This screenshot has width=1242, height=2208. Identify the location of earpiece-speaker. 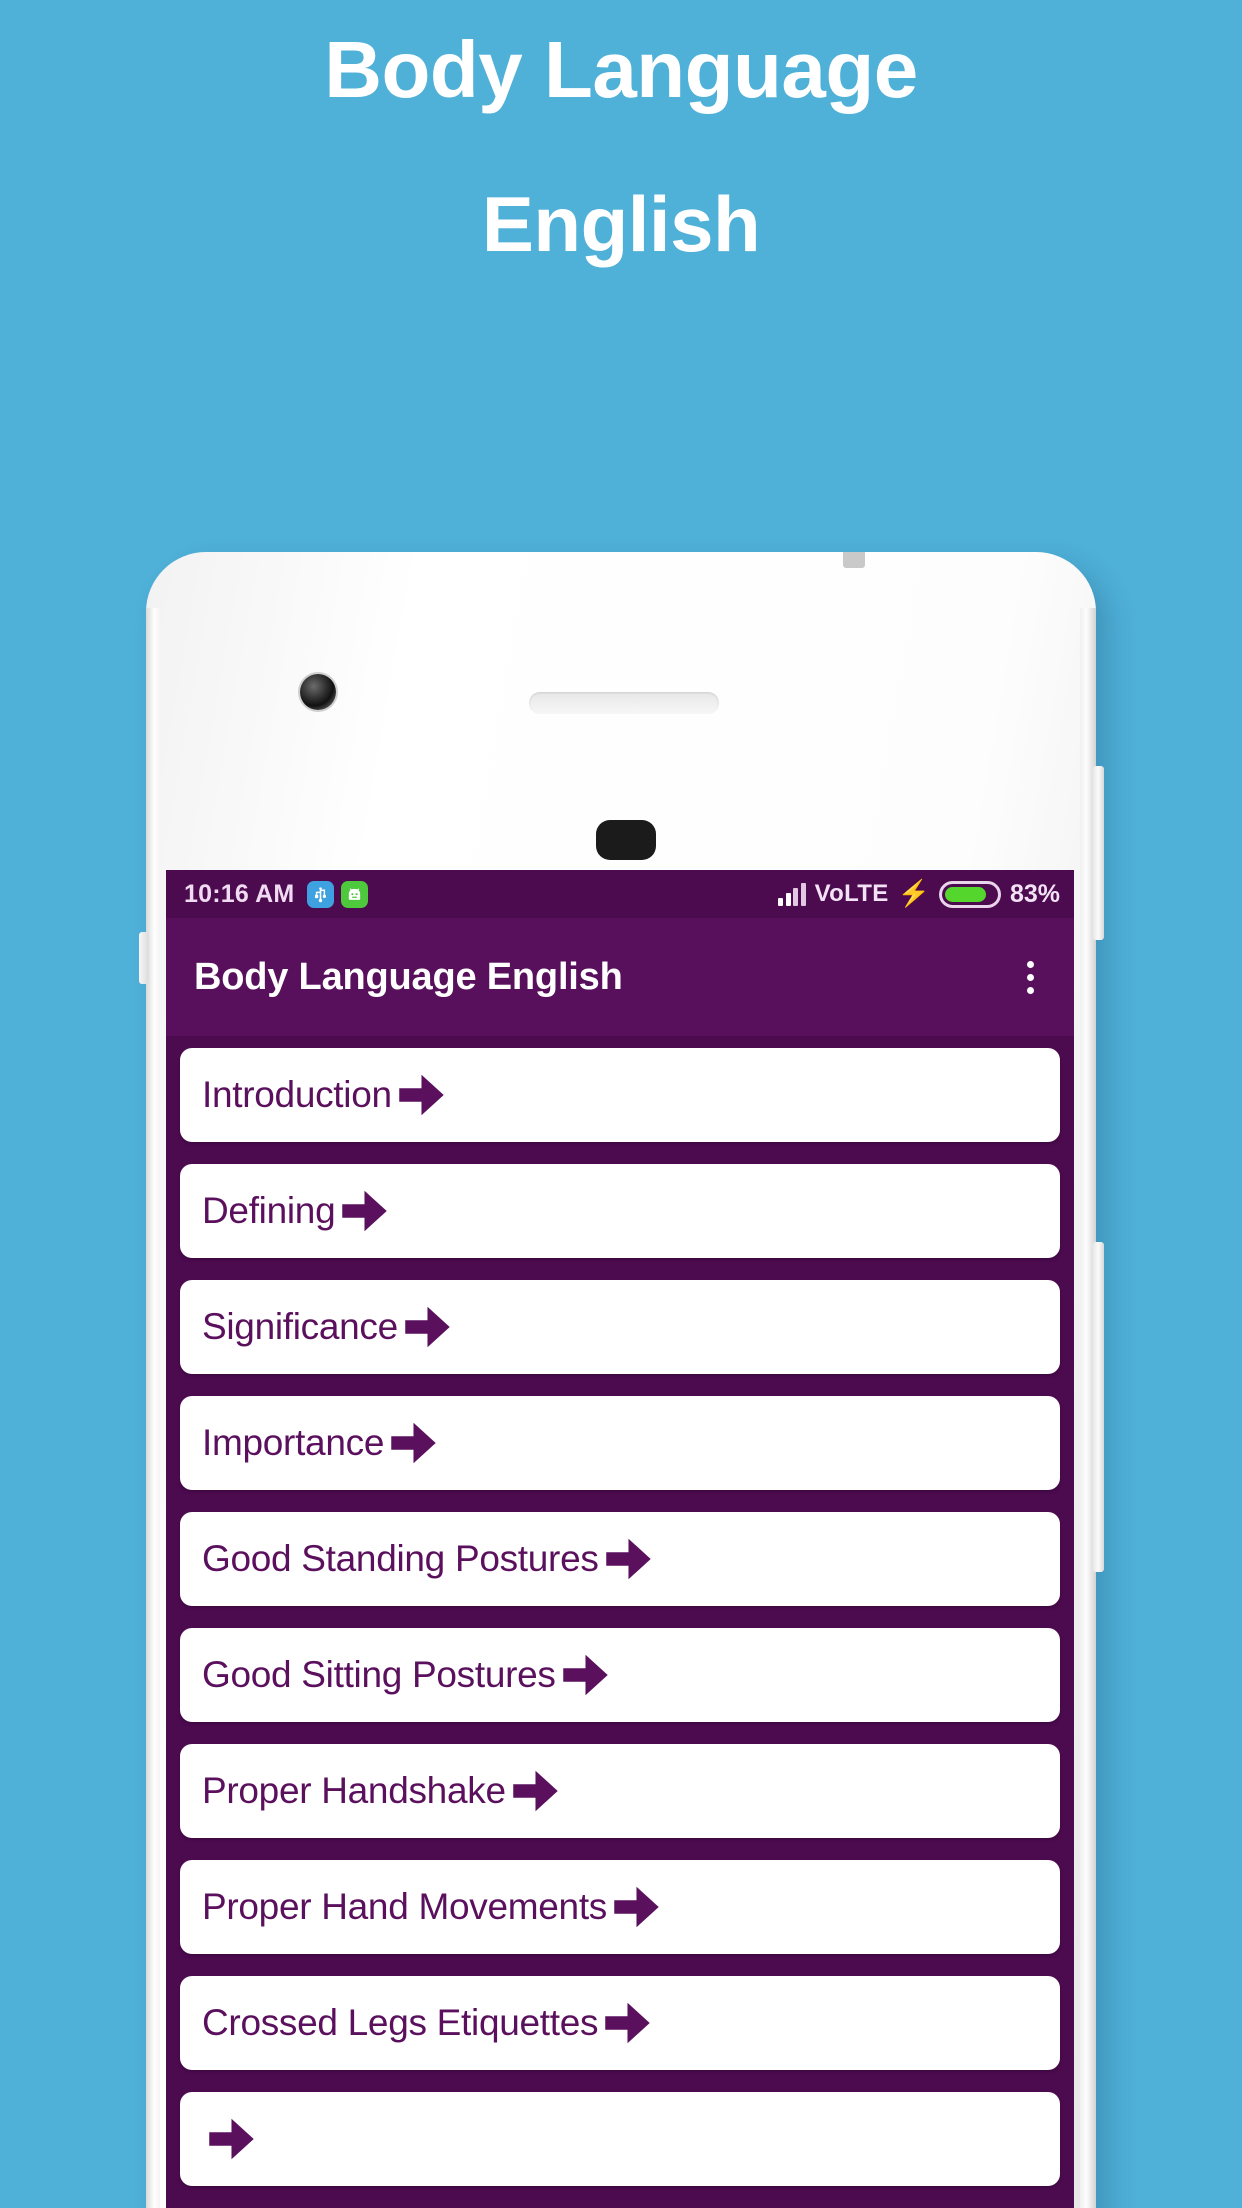
(624, 703).